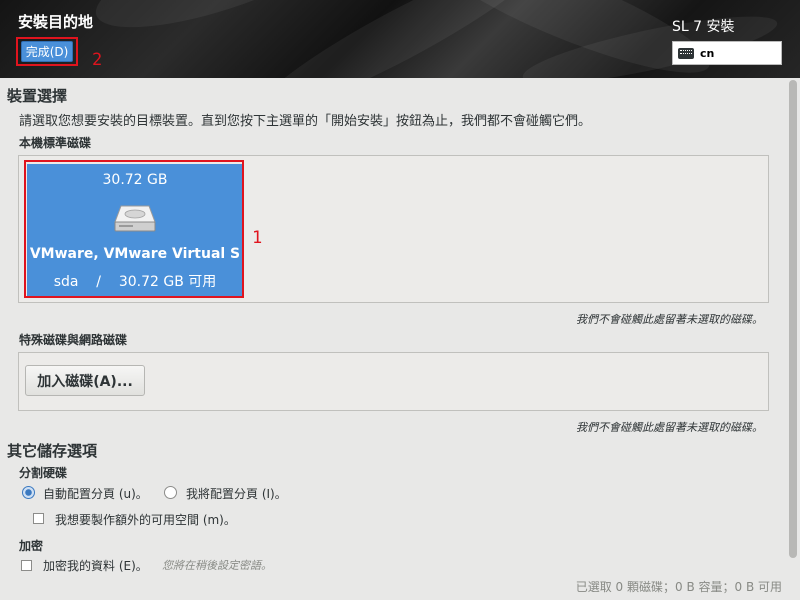 This screenshot has width=800, height=600. What do you see at coordinates (703, 27) in the screenshot?
I see `product-title: SL 7 安裝` at bounding box center [703, 27].